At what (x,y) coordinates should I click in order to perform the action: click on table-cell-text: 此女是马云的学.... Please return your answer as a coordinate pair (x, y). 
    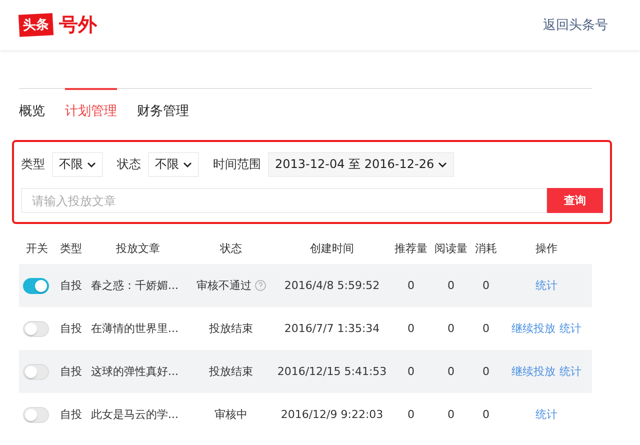
    Looking at the image, I should click on (135, 414).